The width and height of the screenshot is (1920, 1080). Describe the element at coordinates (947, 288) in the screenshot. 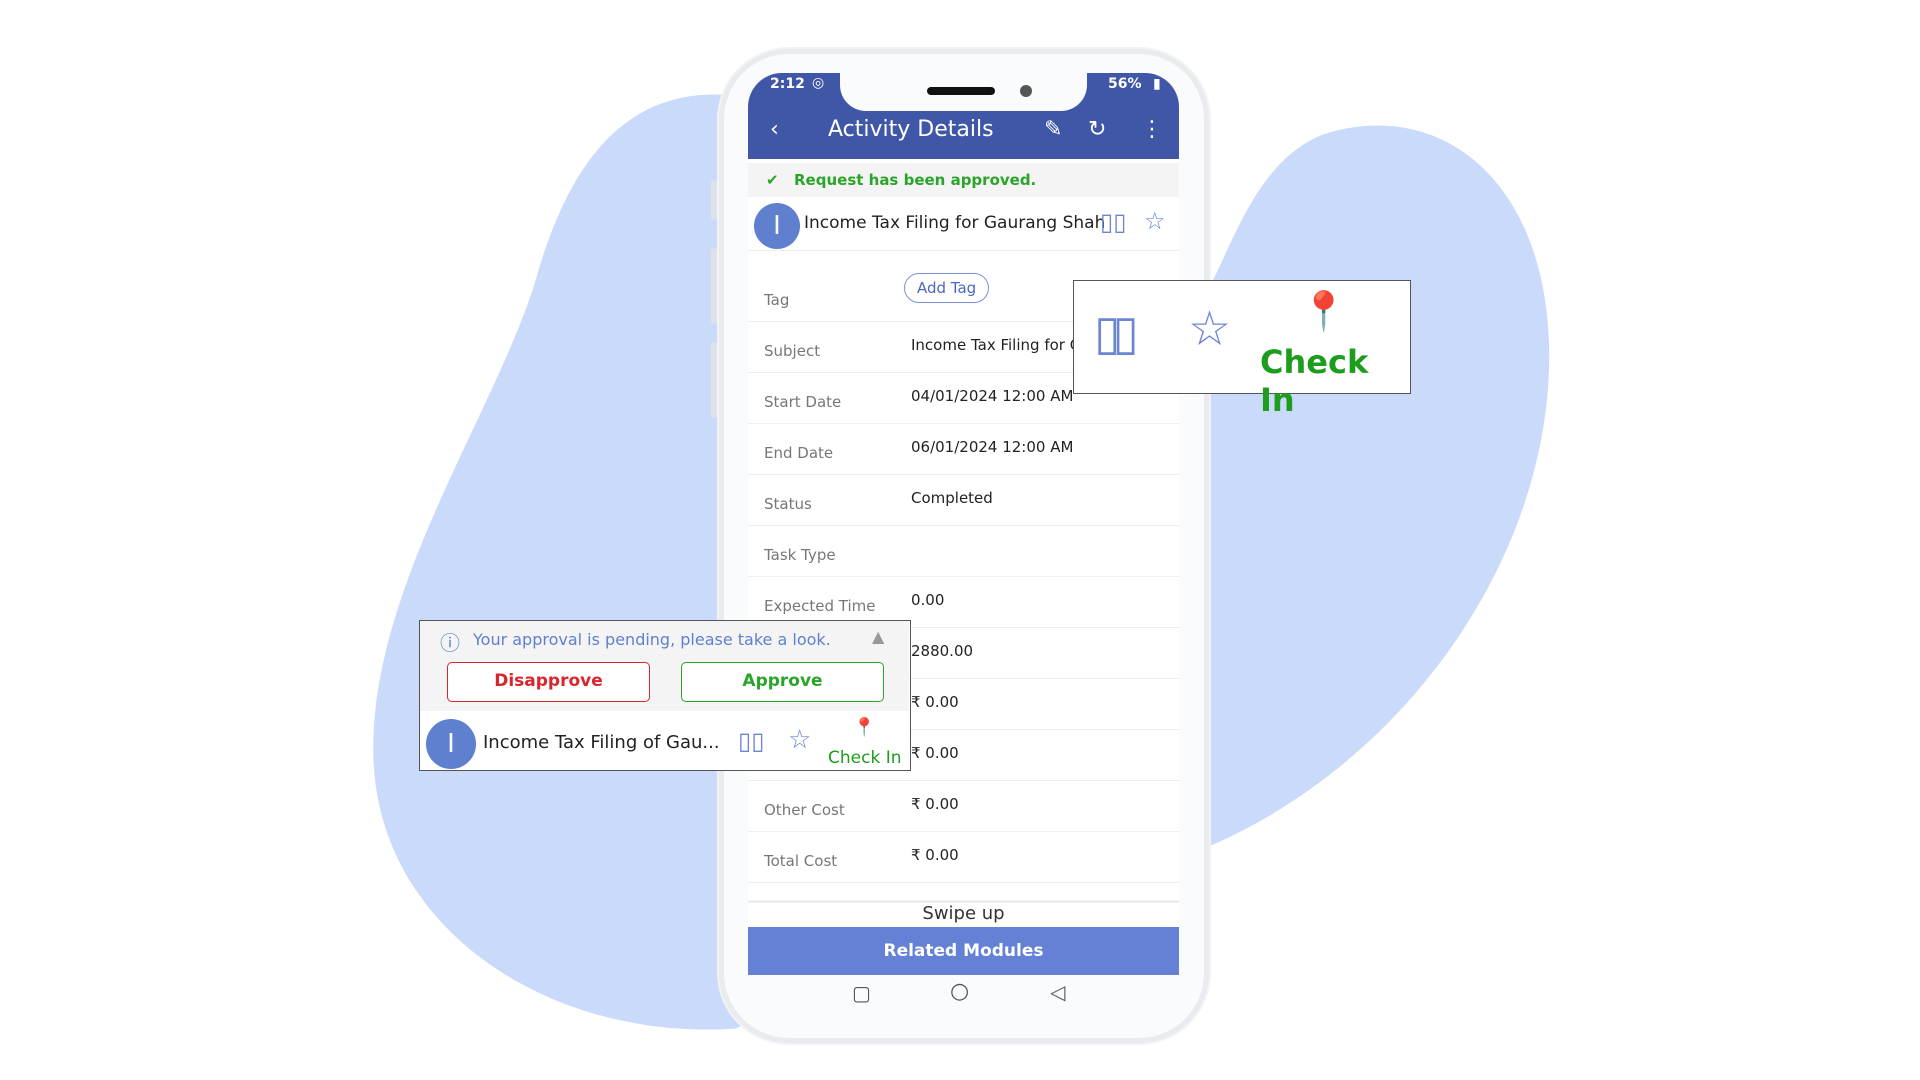

I see `add-tag-button: Add Tag` at that location.